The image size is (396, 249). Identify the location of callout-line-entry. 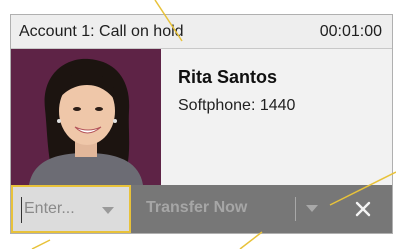
(41, 244).